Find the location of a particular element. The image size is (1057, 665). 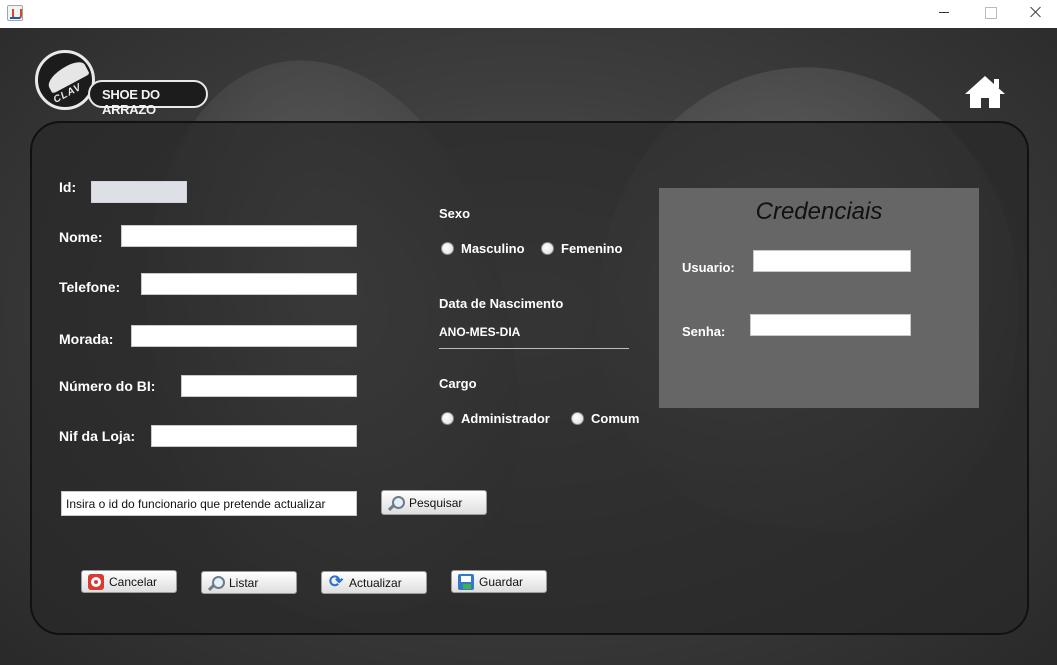

listar-button: Listar is located at coordinates (249, 582).